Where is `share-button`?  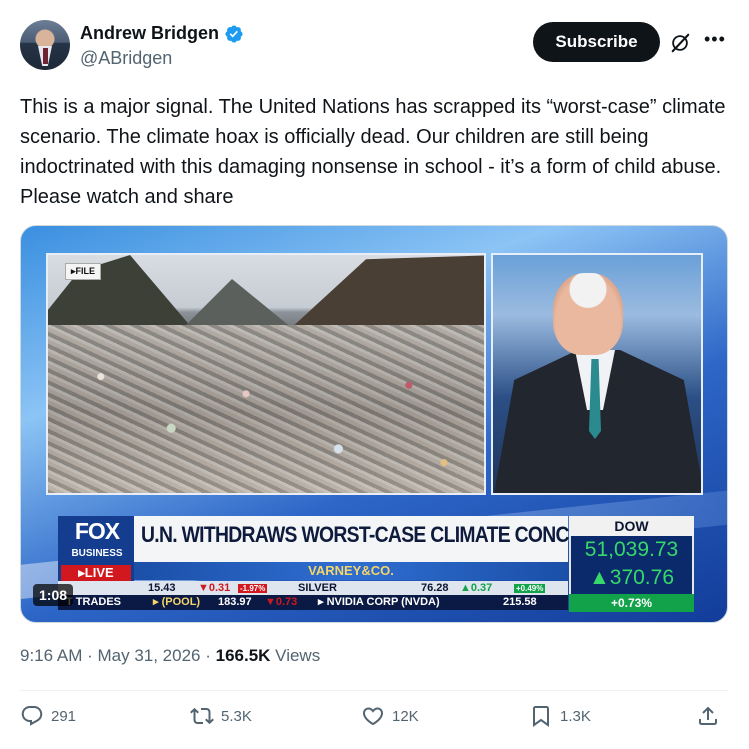 share-button is located at coordinates (708, 716).